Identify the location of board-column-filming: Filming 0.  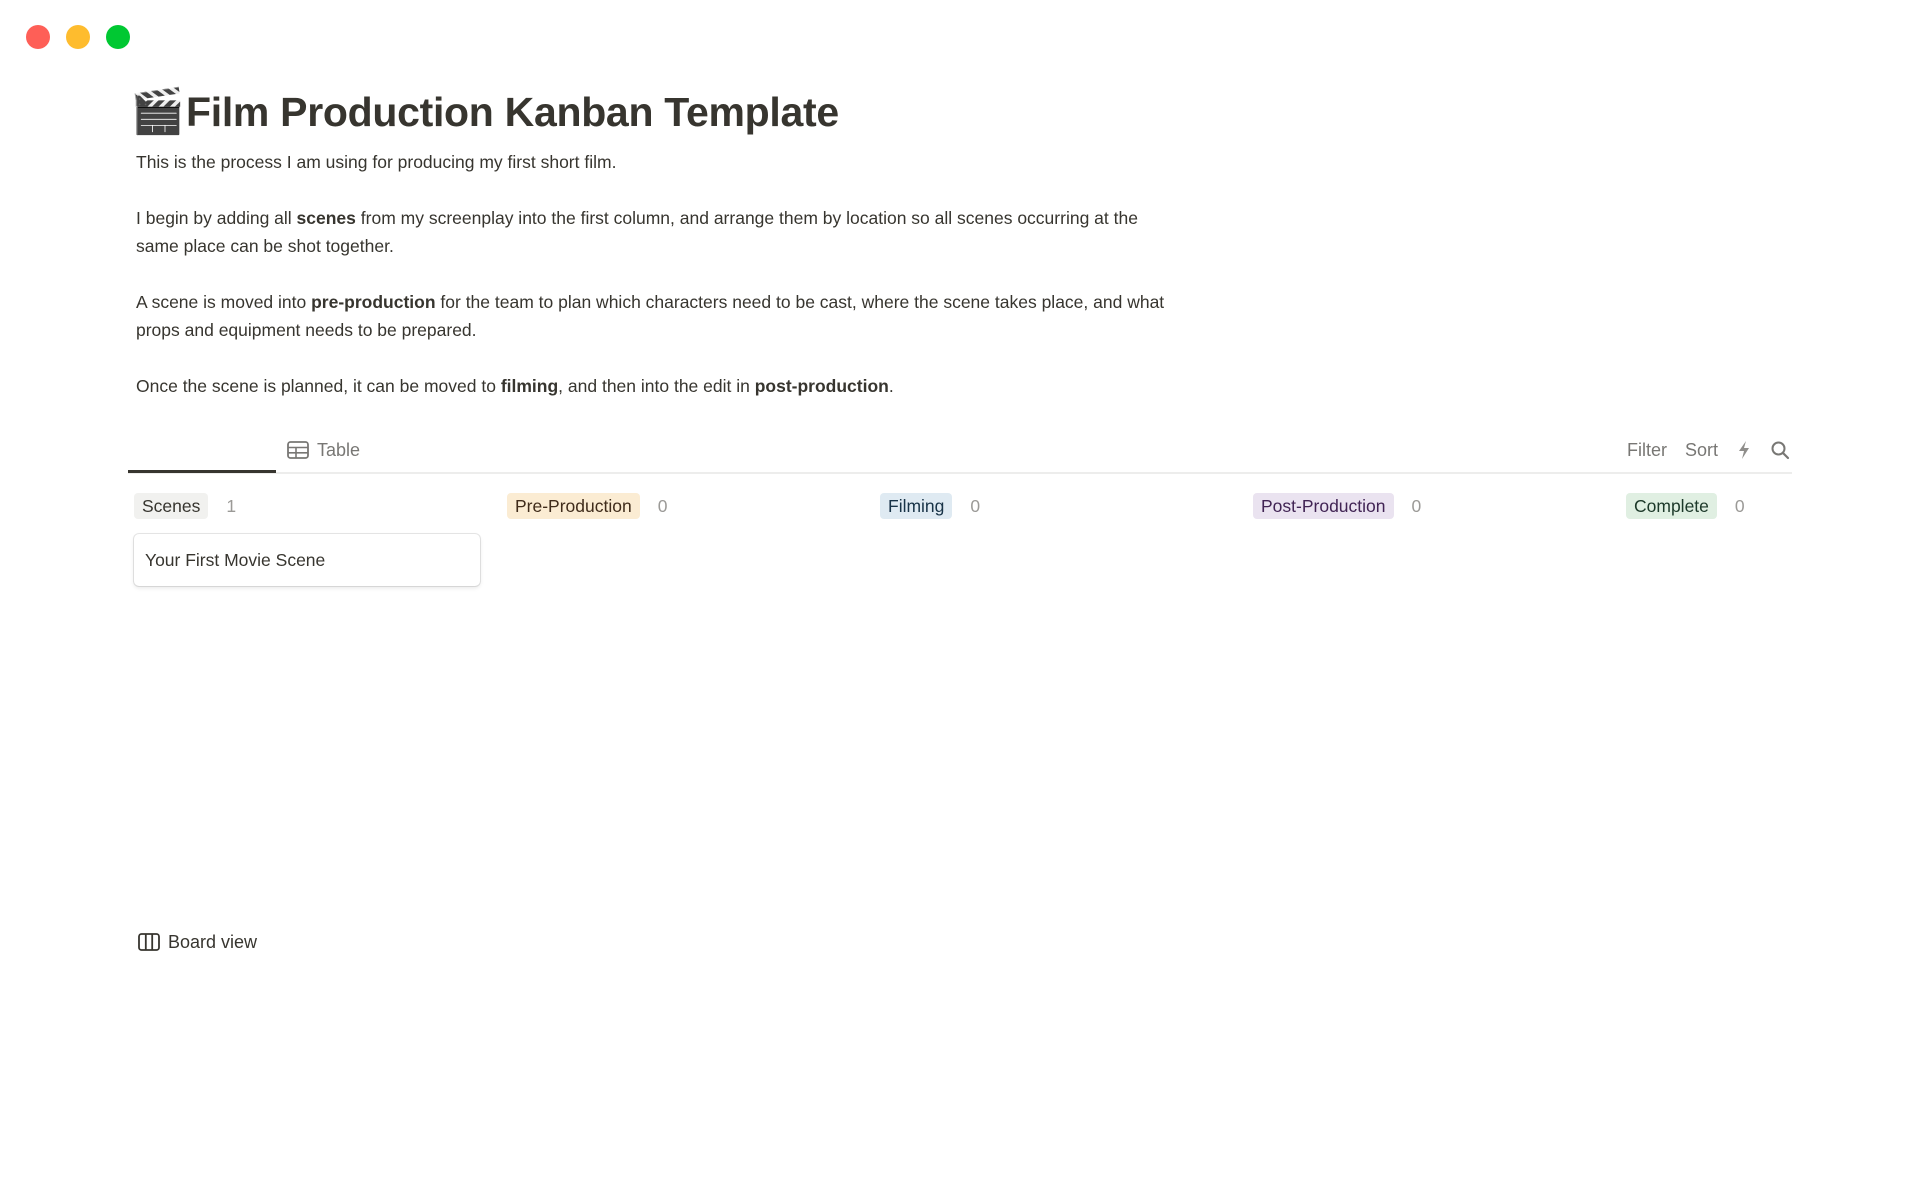
(1054, 506).